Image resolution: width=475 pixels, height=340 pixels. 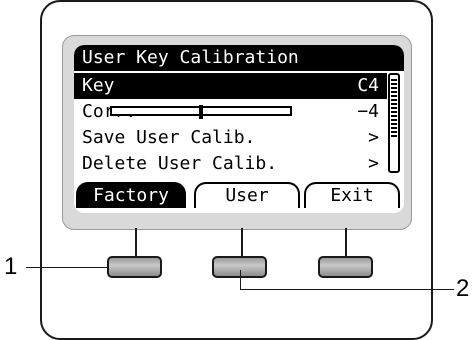 What do you see at coordinates (463, 288) in the screenshot?
I see `callout-number-2: 2` at bounding box center [463, 288].